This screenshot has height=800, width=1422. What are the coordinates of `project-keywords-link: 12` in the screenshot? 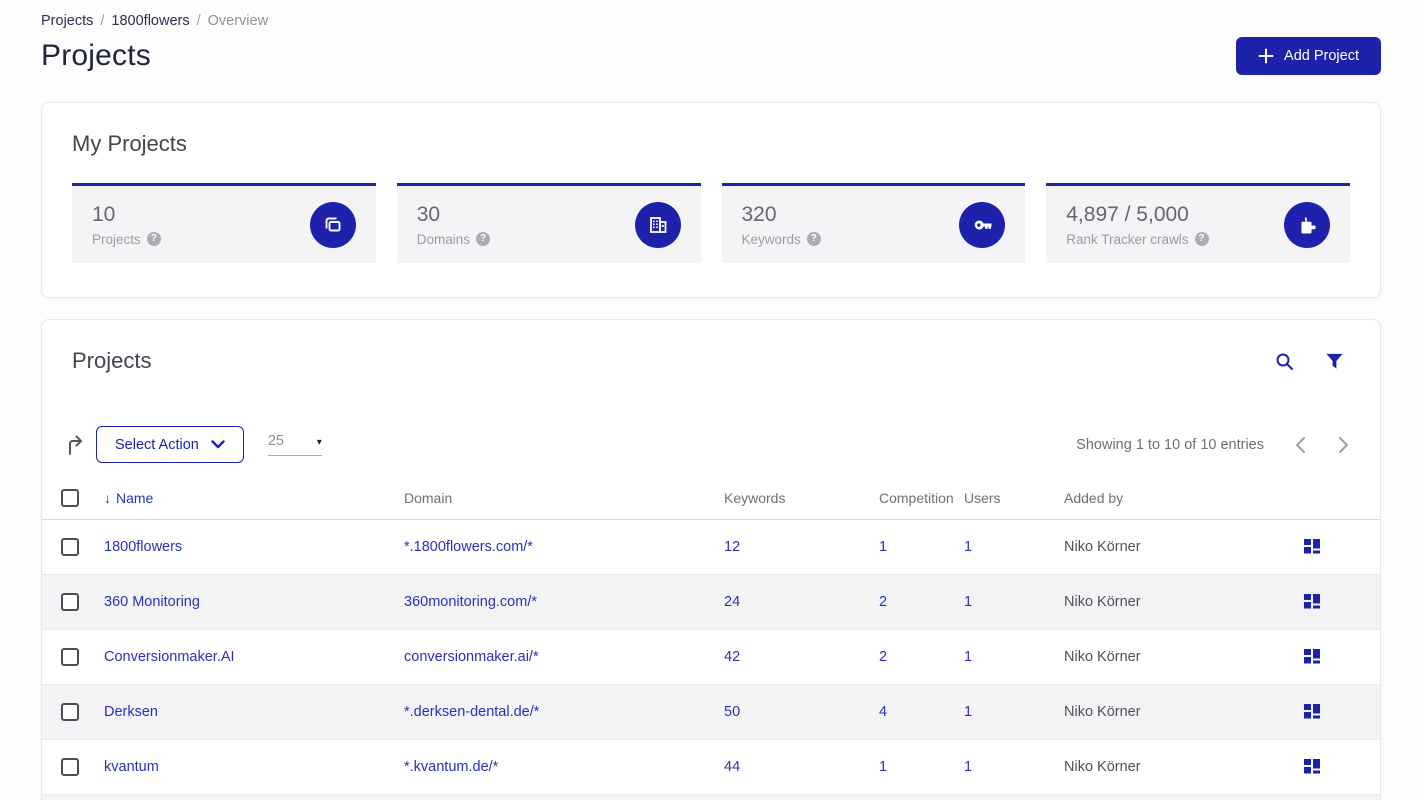 It's located at (732, 547).